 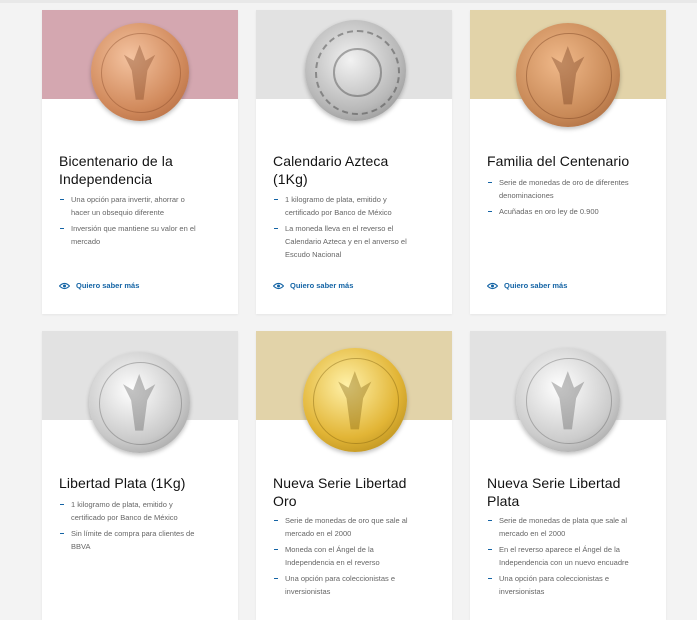 I want to click on gold-libertad-coin-image, so click(x=355, y=400).